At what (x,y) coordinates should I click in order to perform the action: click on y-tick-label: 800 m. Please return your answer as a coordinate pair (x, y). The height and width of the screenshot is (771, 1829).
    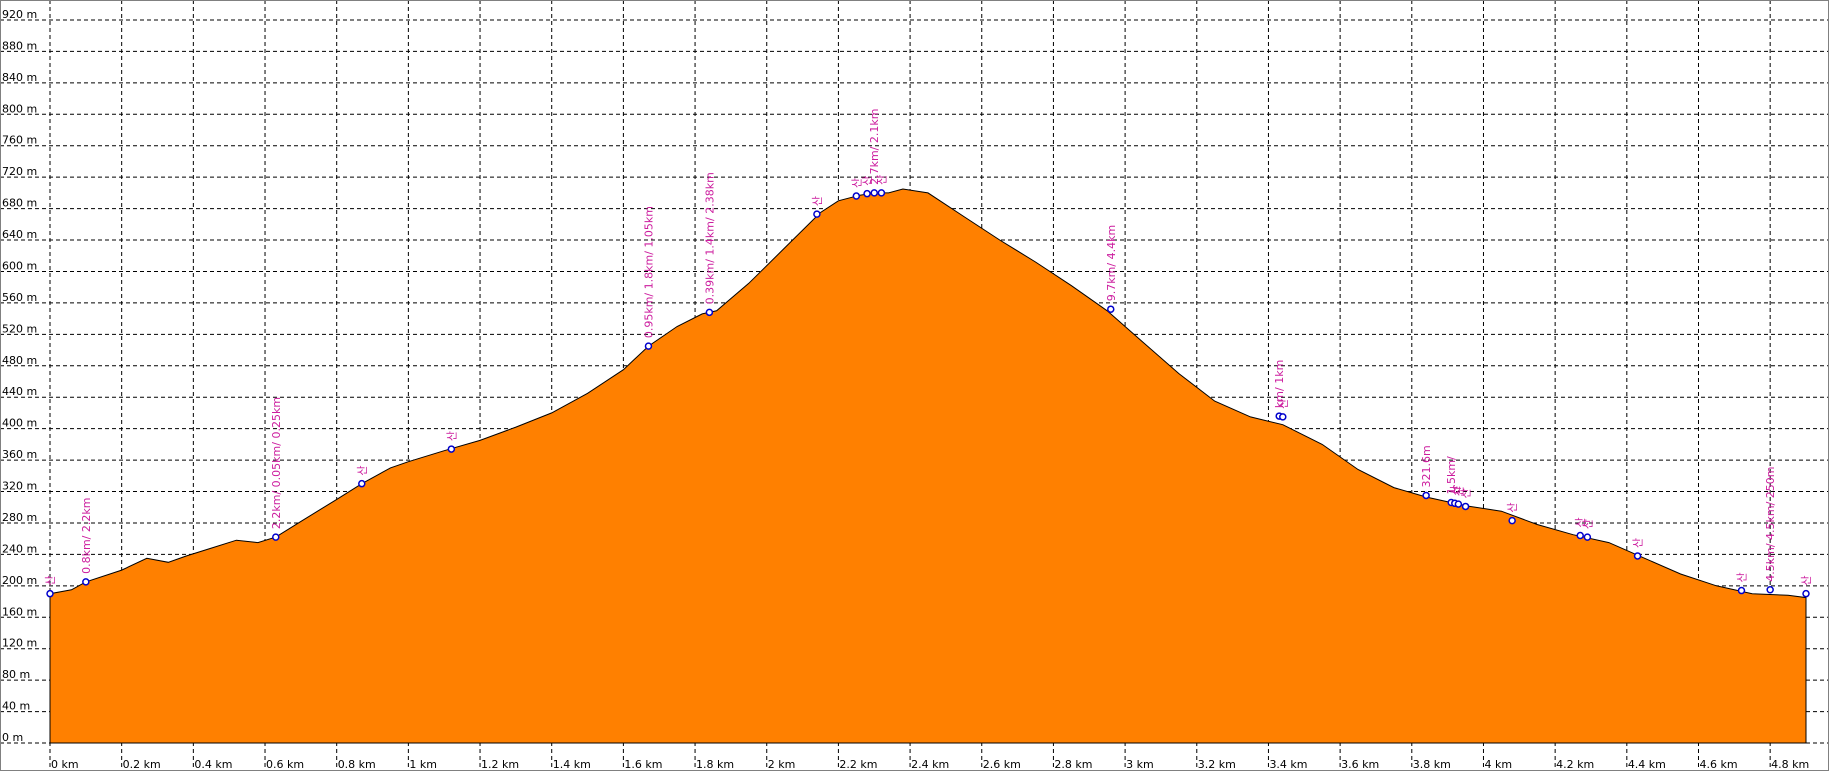
    Looking at the image, I should click on (19, 108).